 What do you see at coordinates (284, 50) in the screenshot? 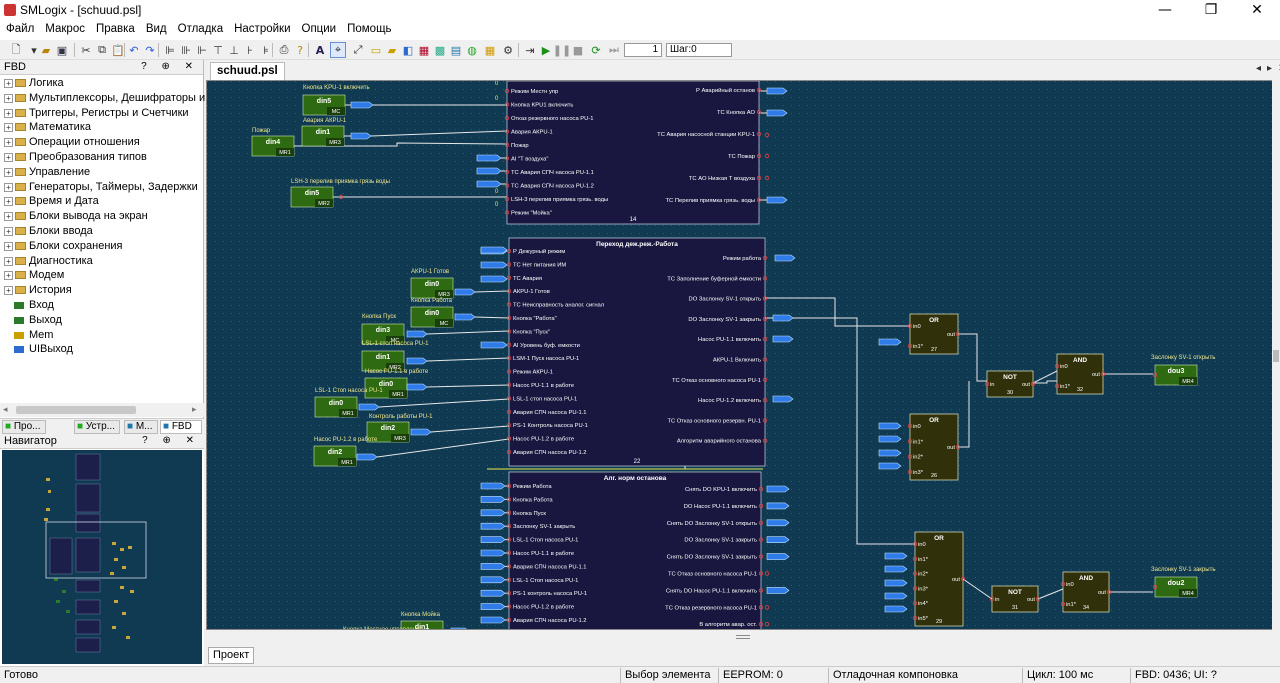
I see `print-icon: ⎙` at bounding box center [284, 50].